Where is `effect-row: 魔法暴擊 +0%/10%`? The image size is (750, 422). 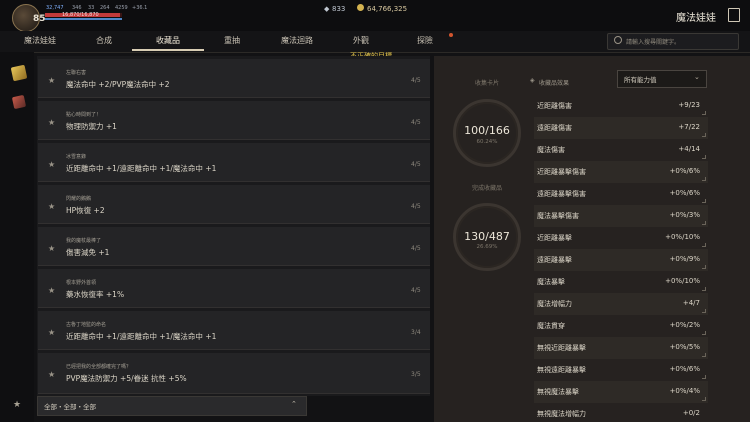 effect-row: 魔法暴擊 +0%/10% is located at coordinates (621, 282).